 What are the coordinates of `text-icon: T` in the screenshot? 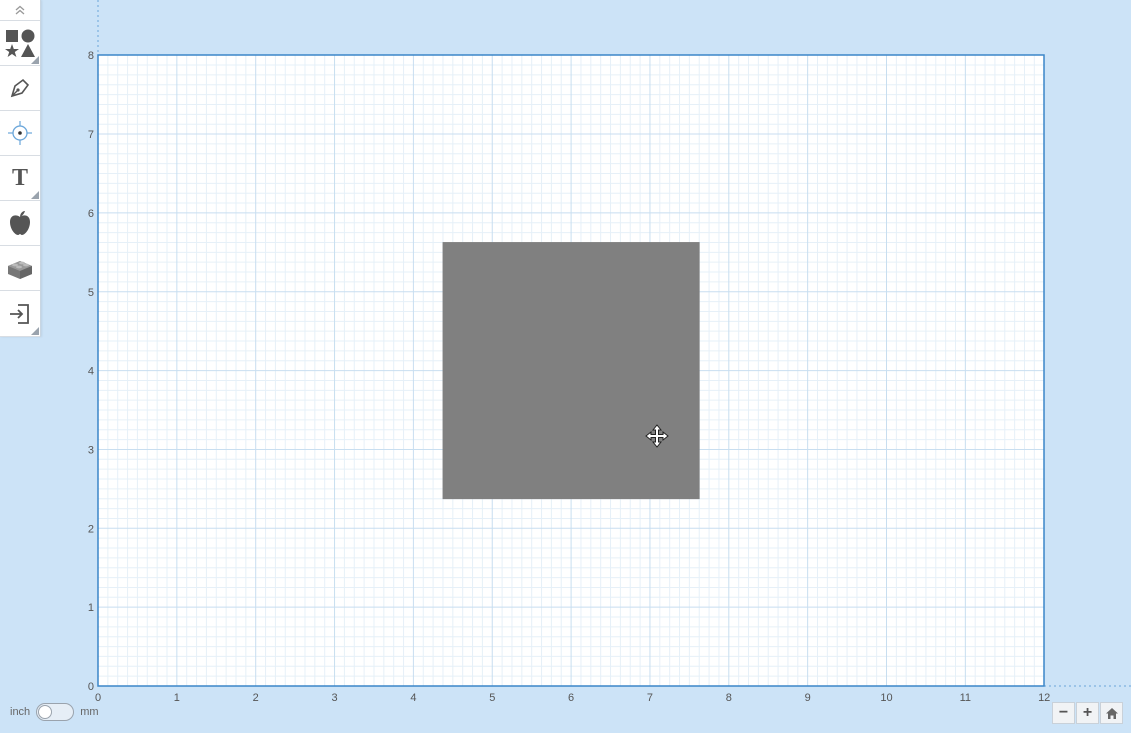 It's located at (19, 177).